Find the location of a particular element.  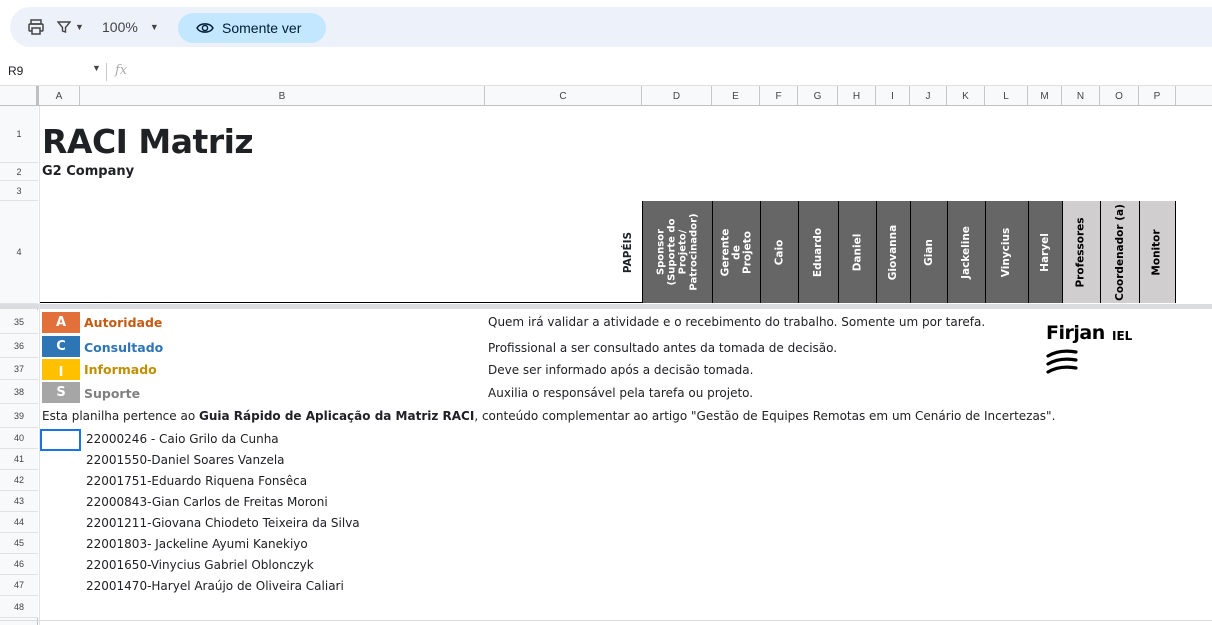

member-row: 22001803- Jackeline Ayumi Kanekiyo is located at coordinates (197, 544).